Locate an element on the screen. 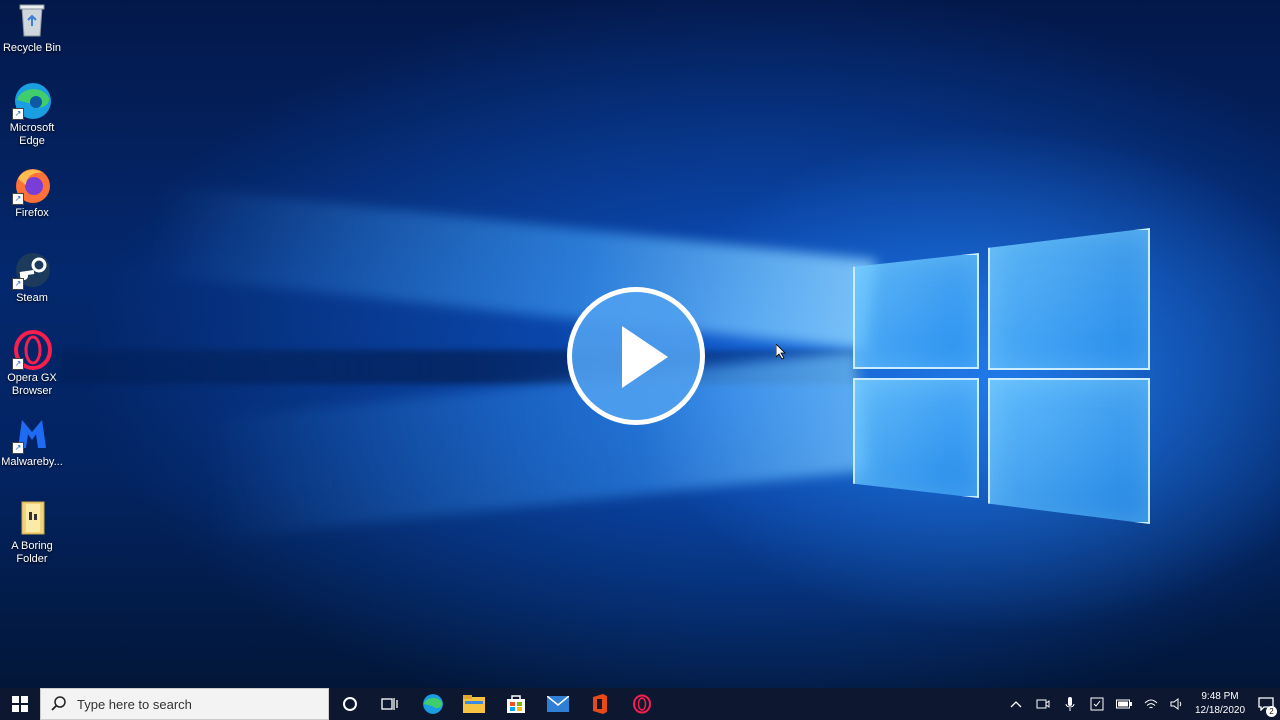 This screenshot has height=720, width=1280. windows-start-icon is located at coordinates (20, 704).